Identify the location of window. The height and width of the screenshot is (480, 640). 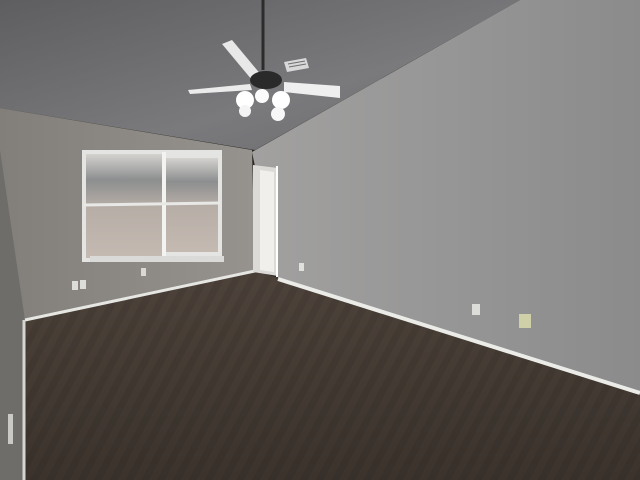
(153, 206).